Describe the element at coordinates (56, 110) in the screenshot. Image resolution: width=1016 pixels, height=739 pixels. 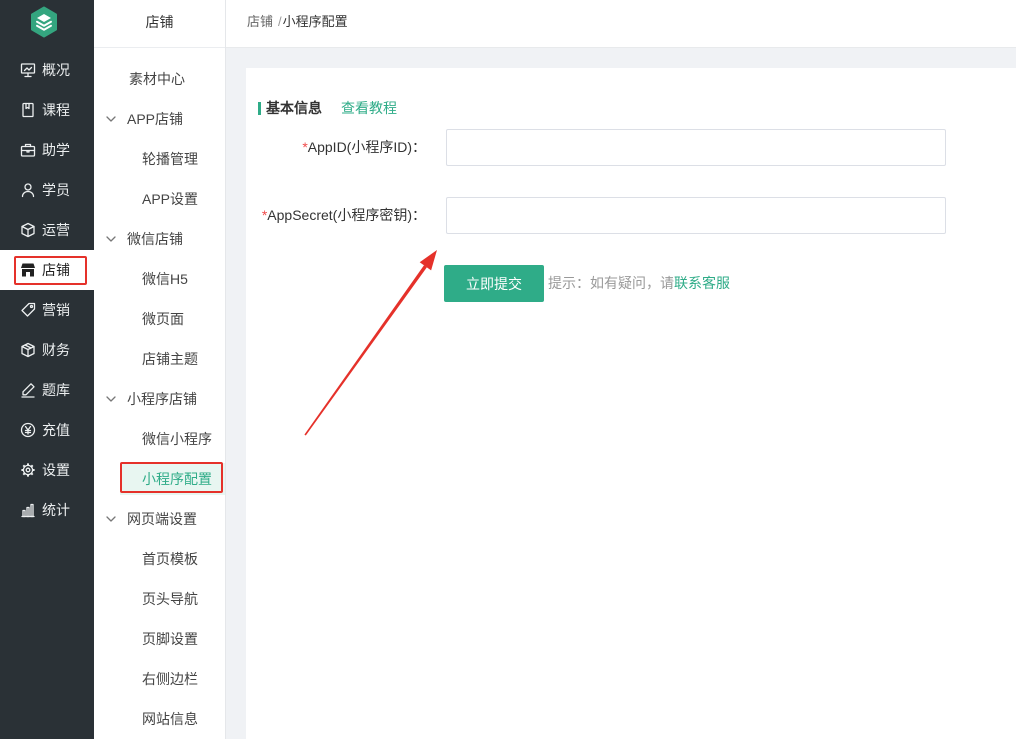
I see `nav-item-label: 课程` at that location.